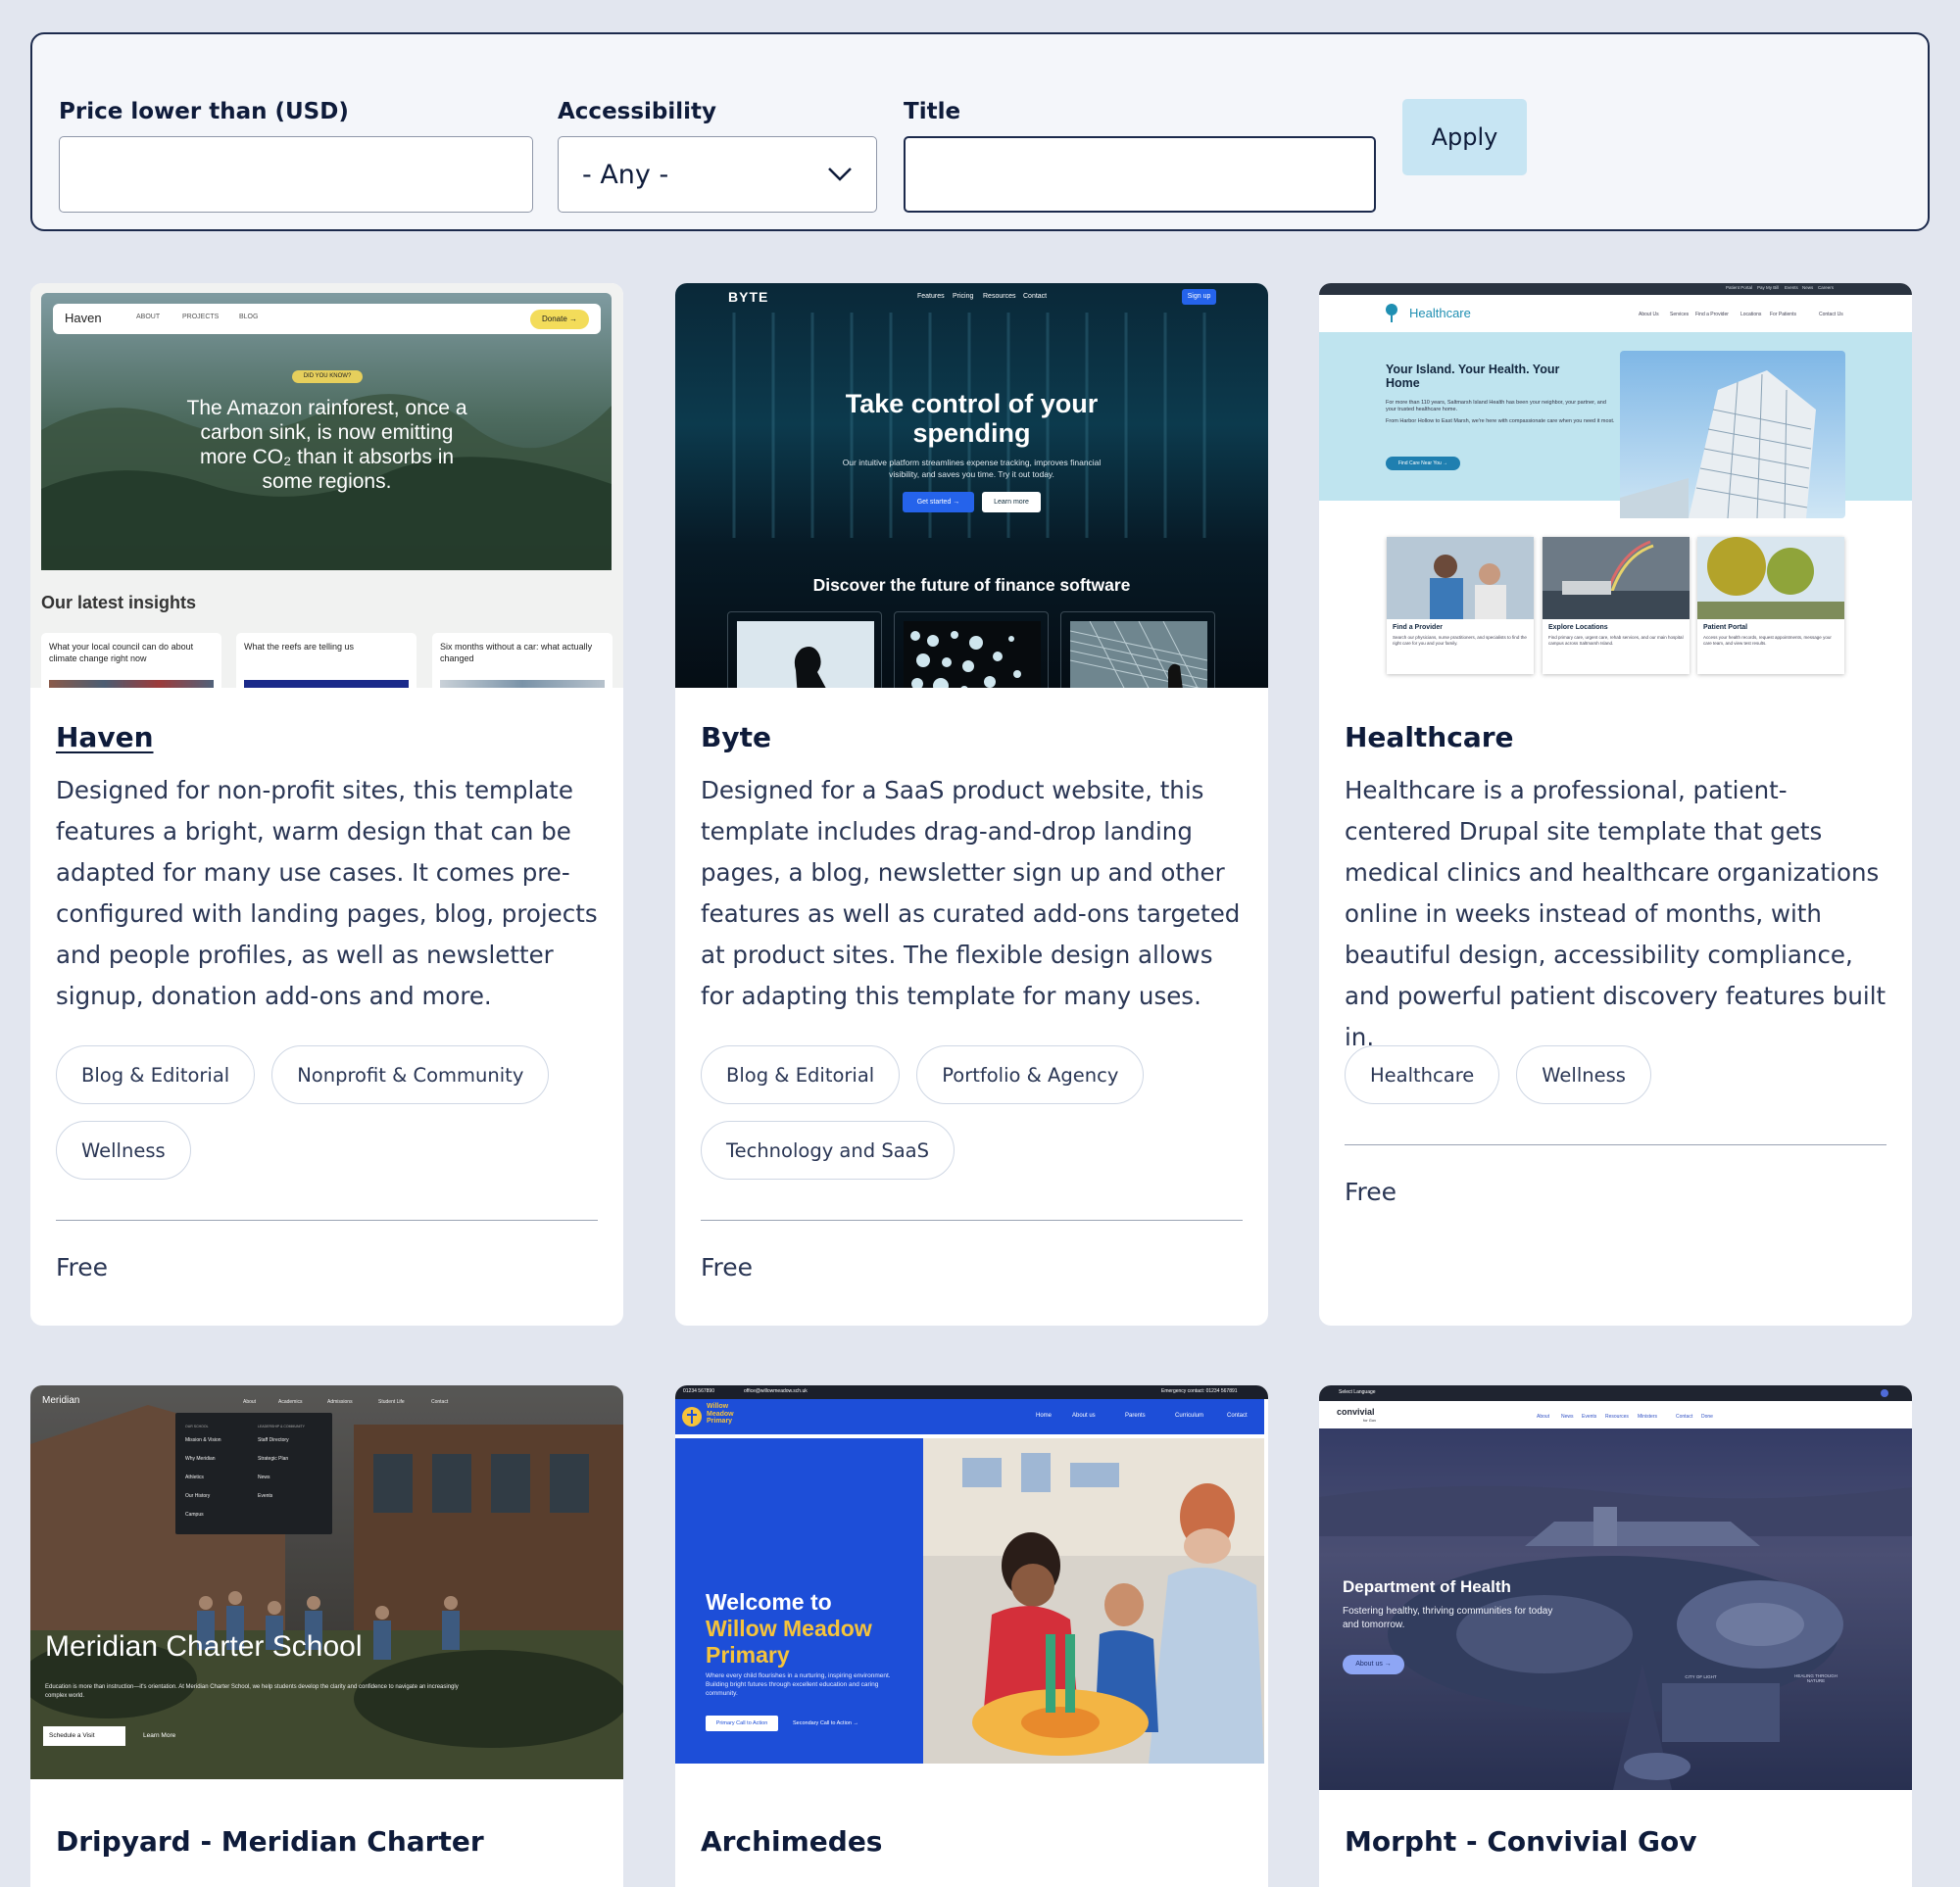  I want to click on template-title-link: Morpht - Convivial Gov, so click(1521, 1841).